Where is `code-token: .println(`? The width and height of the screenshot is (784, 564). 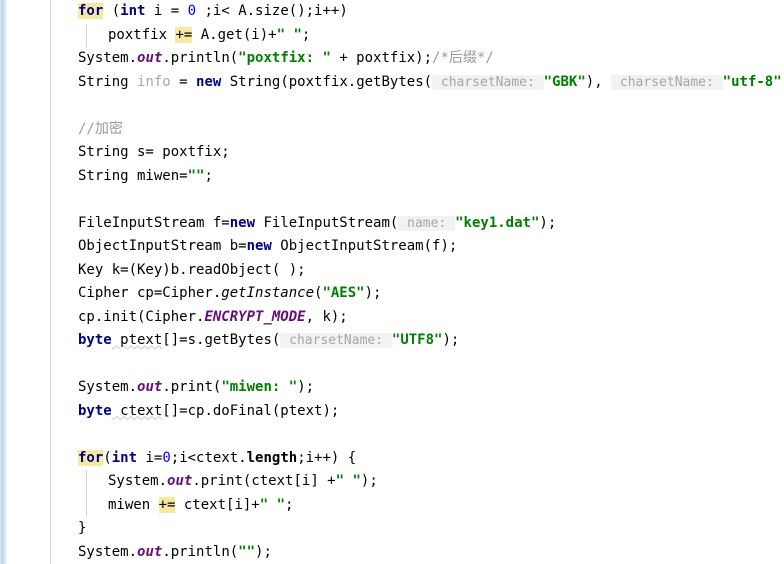 code-token: .println( is located at coordinates (200, 58).